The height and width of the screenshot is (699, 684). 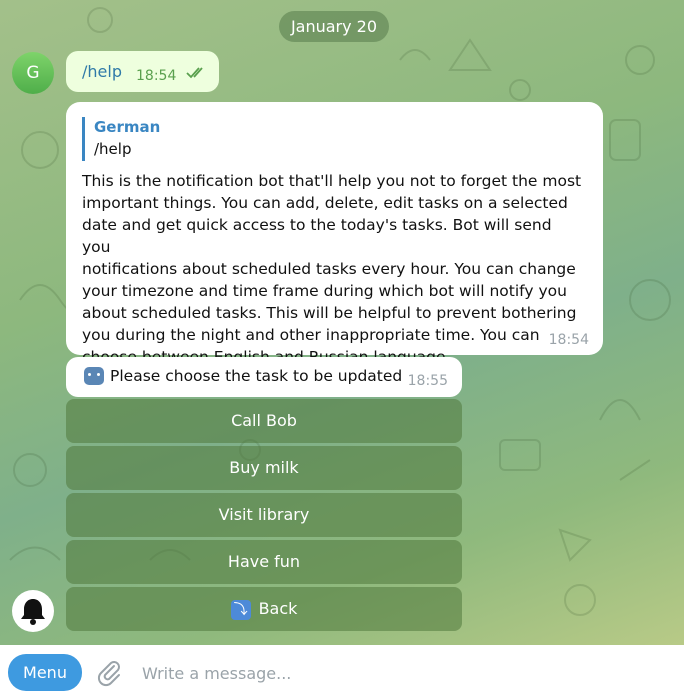 I want to click on keyboard-button-buy-milk: Buy milk, so click(x=264, y=468).